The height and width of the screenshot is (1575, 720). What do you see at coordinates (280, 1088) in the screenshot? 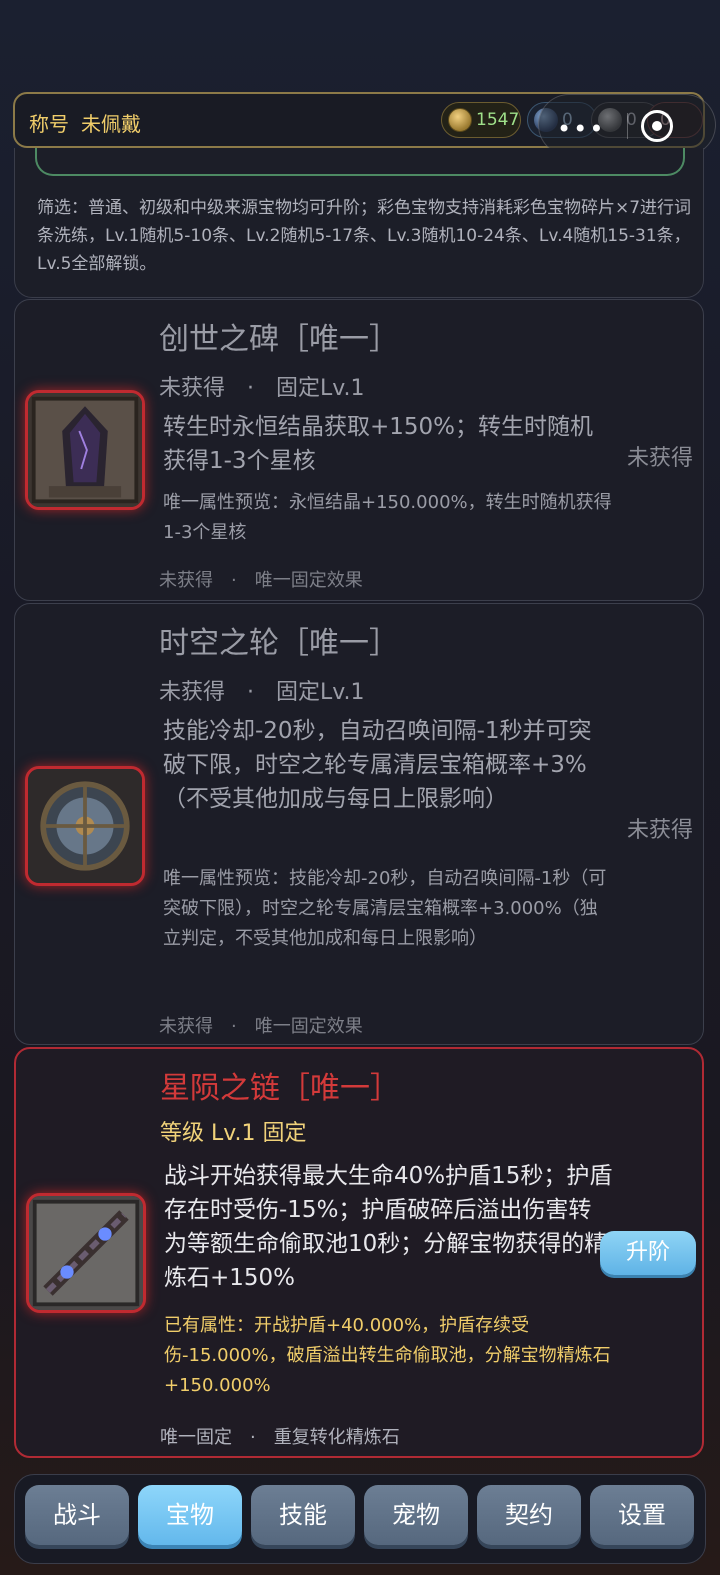
I see `treasure-name: 星陨之链［唯一］` at bounding box center [280, 1088].